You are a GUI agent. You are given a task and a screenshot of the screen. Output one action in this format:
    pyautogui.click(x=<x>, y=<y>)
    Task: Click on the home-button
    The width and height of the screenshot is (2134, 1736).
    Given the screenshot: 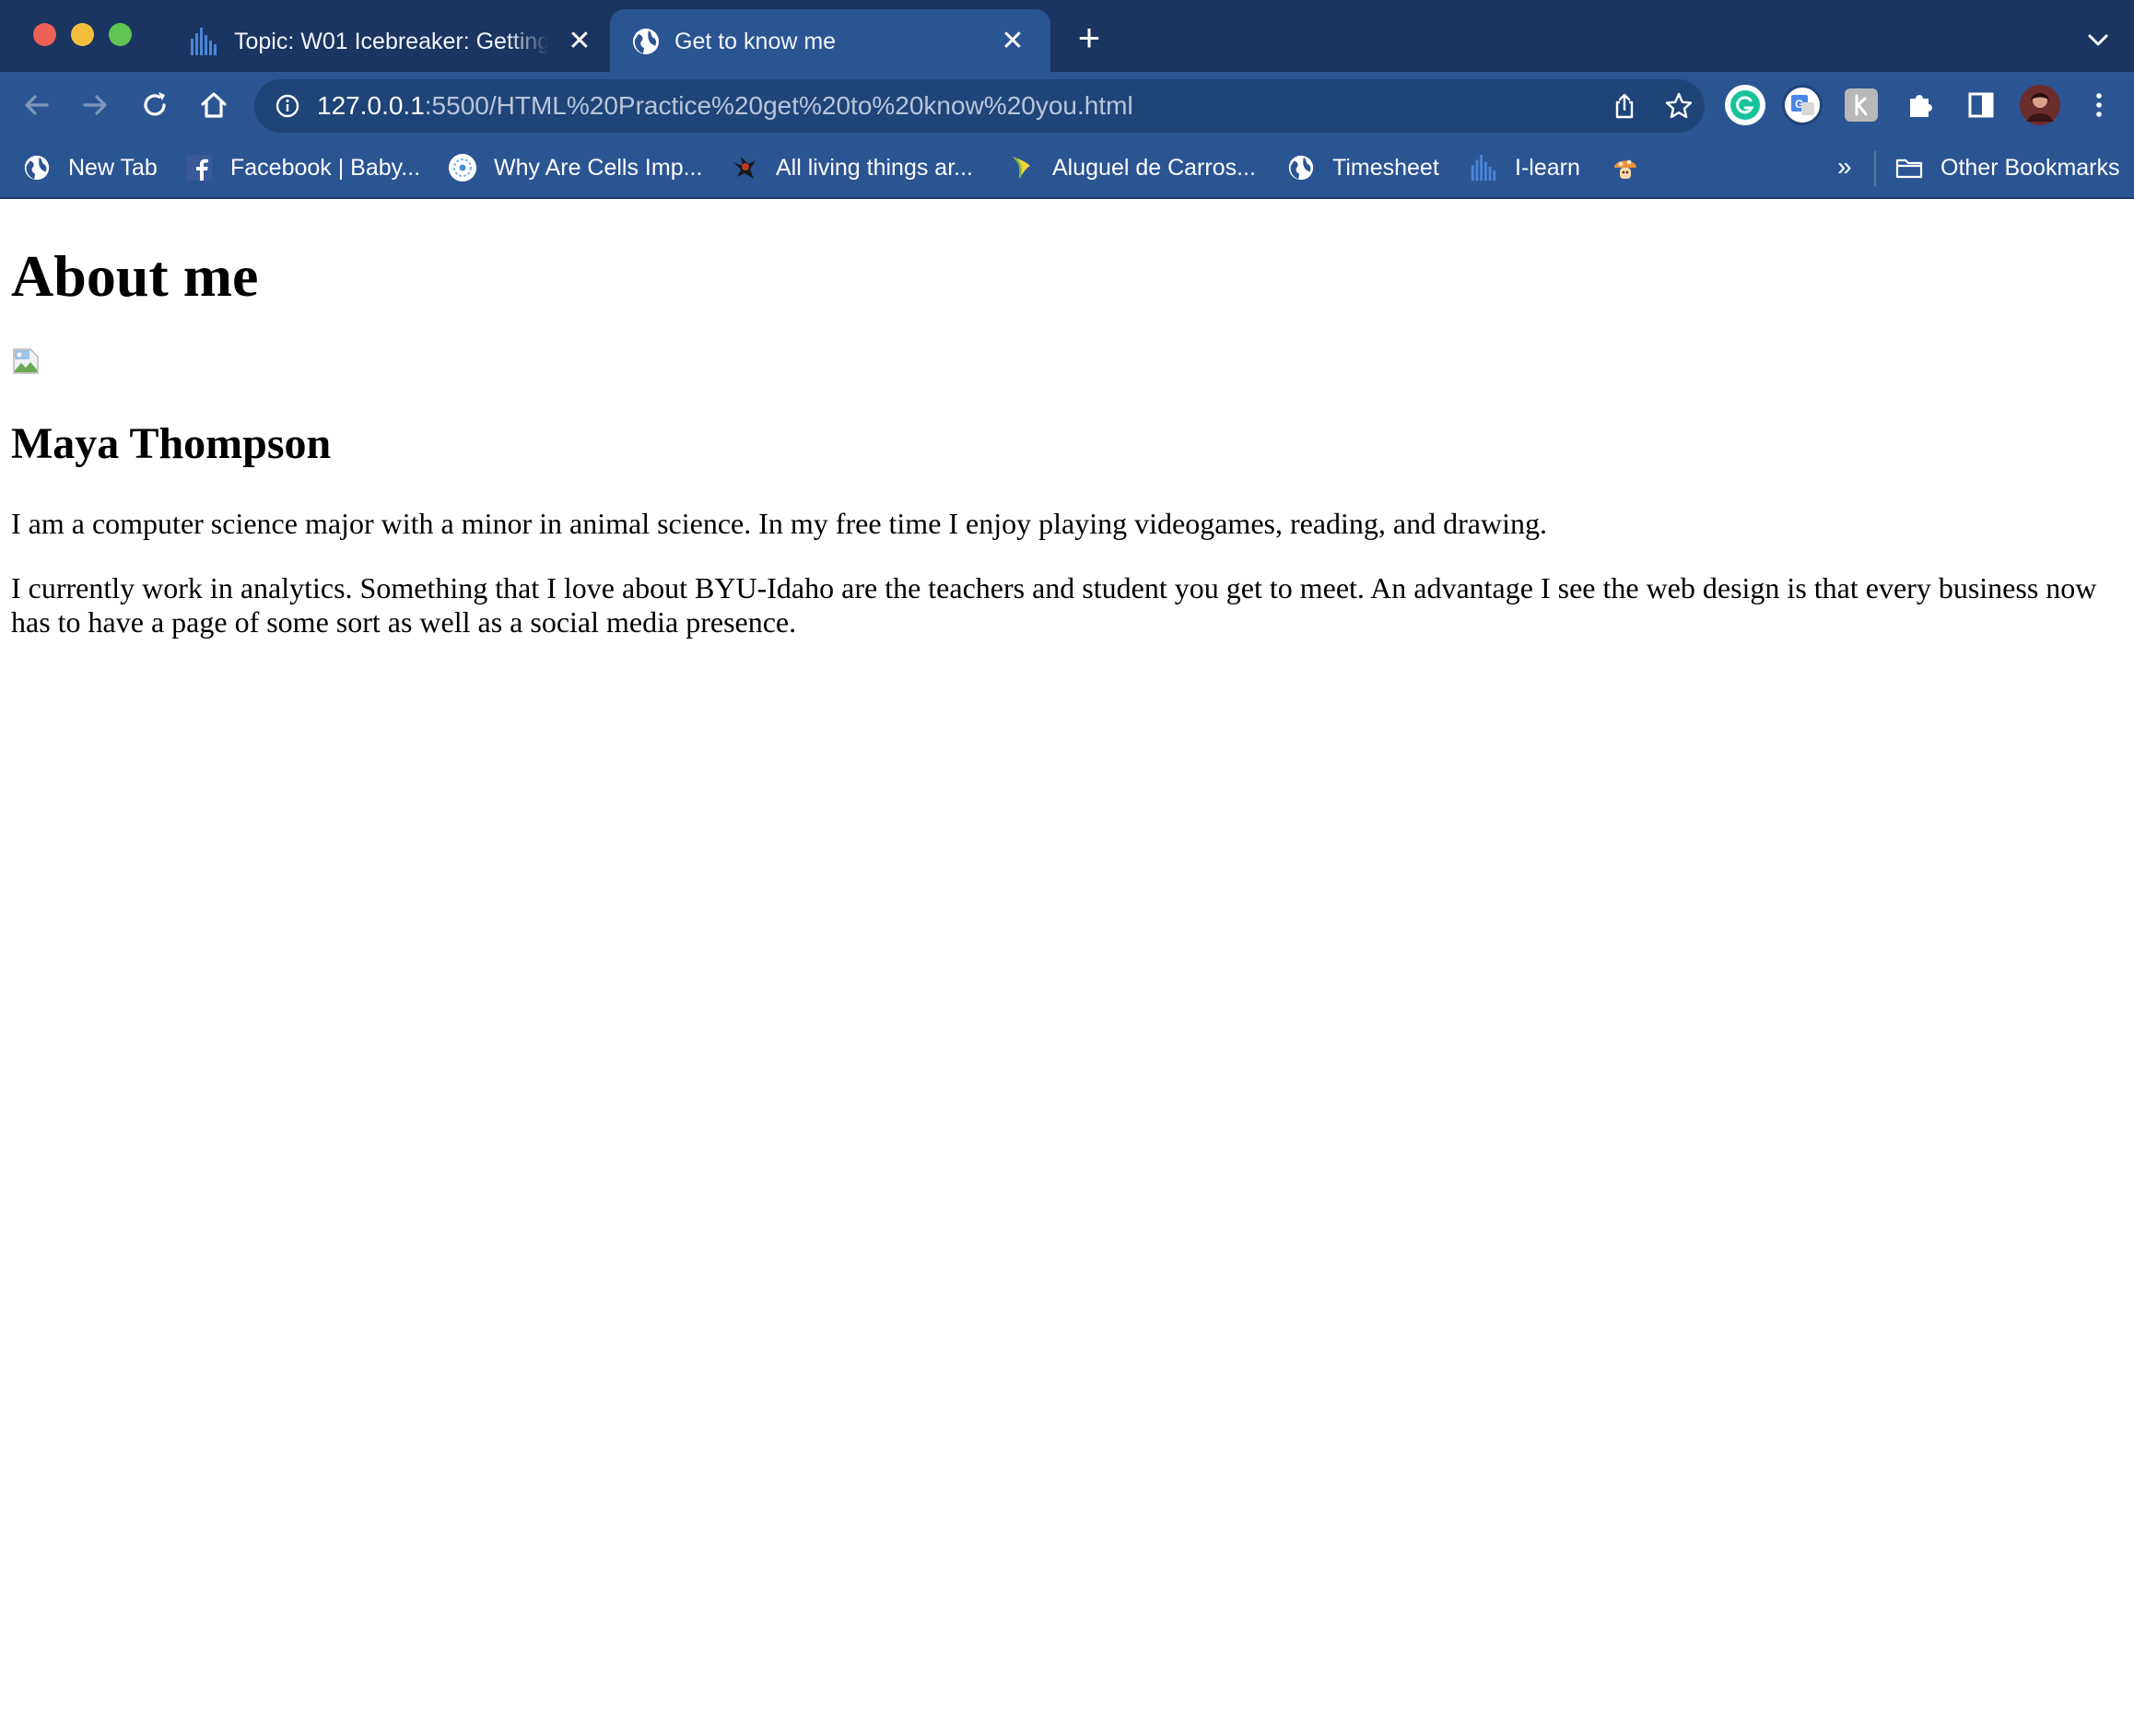 What is the action you would take?
    pyautogui.click(x=213, y=105)
    